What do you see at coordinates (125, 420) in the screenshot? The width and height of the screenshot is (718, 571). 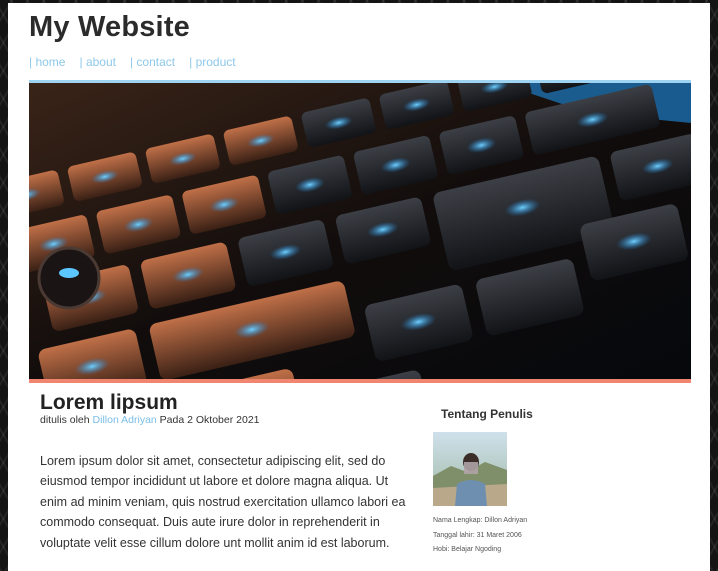 I see `author-link: Dillon Adriyan` at bounding box center [125, 420].